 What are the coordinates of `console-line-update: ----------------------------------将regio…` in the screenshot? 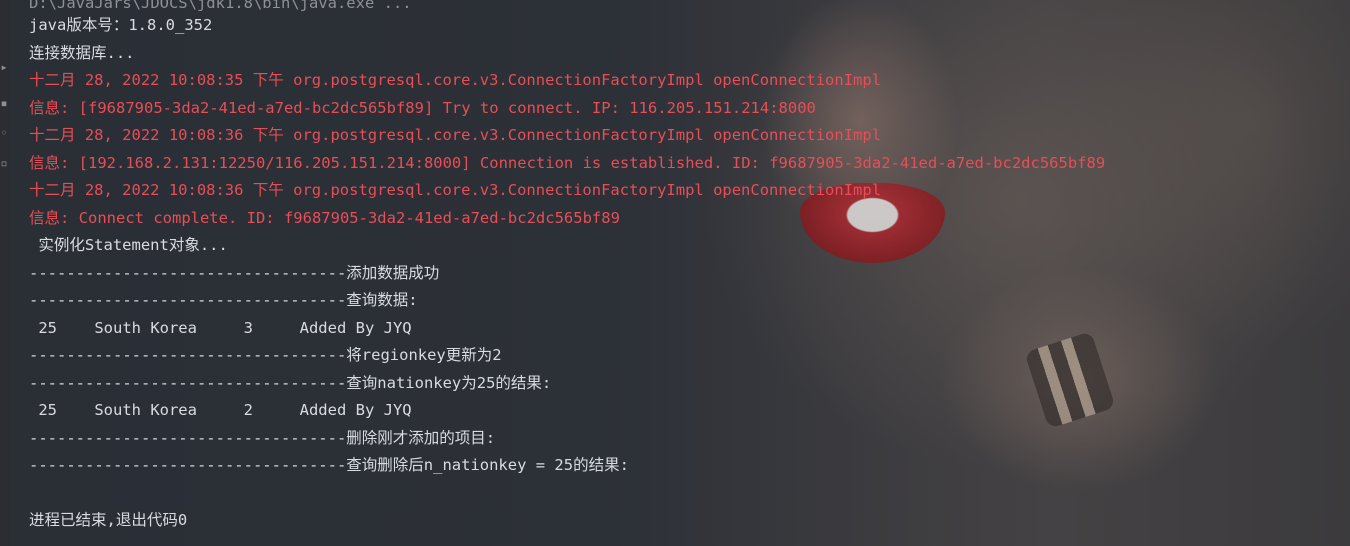 It's located at (265, 355).